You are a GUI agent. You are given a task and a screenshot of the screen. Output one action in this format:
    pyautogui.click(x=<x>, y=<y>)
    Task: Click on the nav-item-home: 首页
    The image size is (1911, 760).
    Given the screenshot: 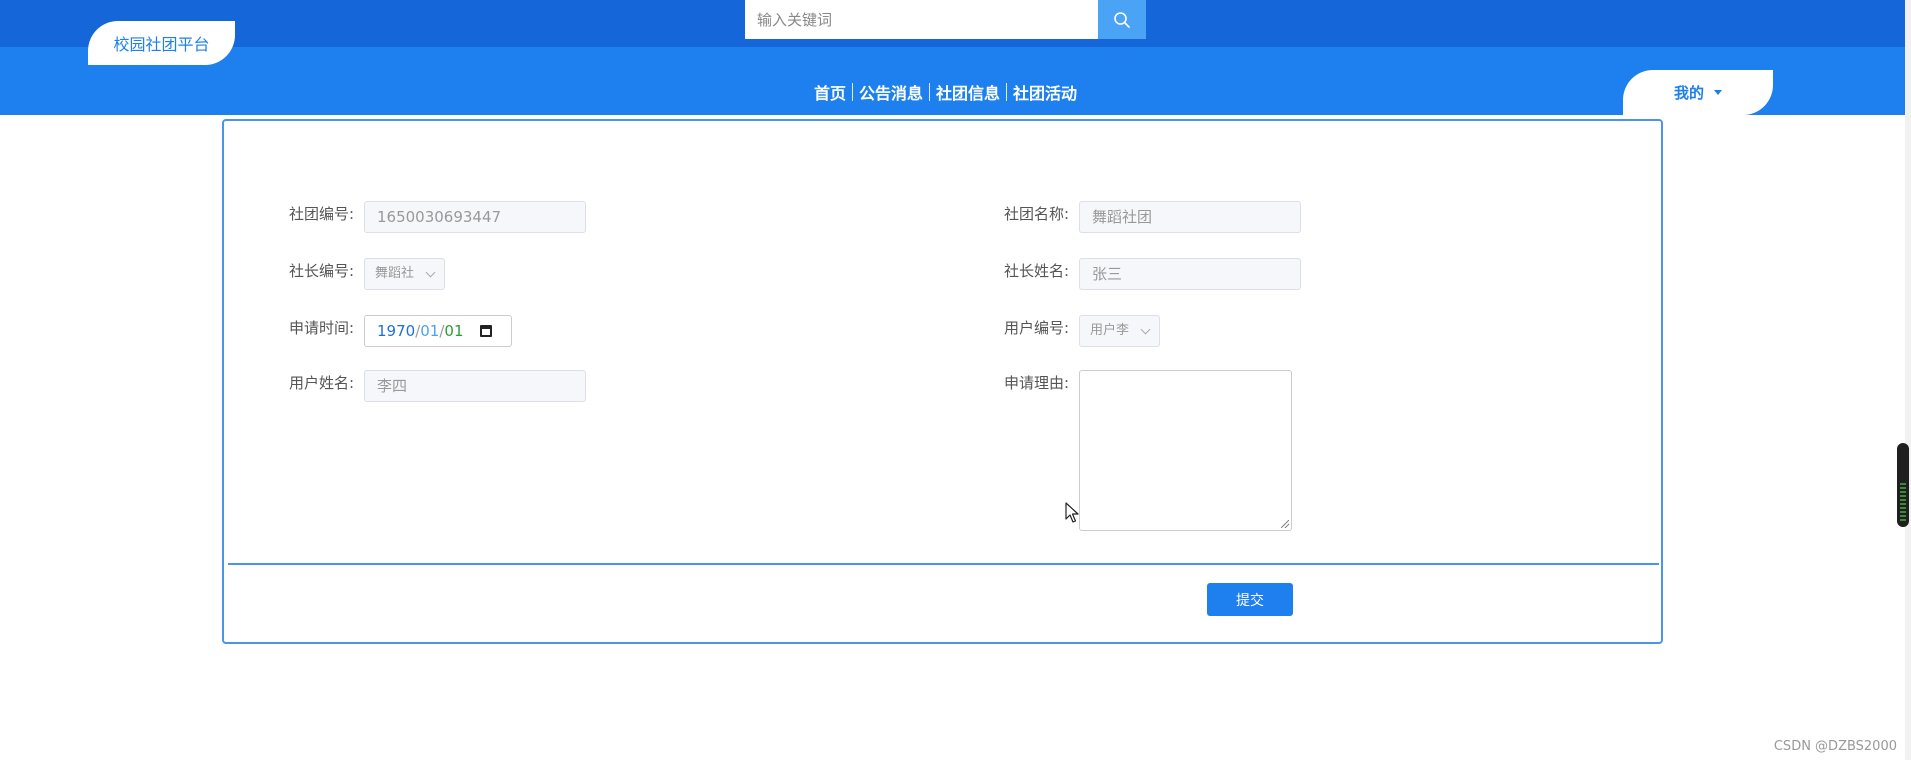 What is the action you would take?
    pyautogui.click(x=830, y=92)
    